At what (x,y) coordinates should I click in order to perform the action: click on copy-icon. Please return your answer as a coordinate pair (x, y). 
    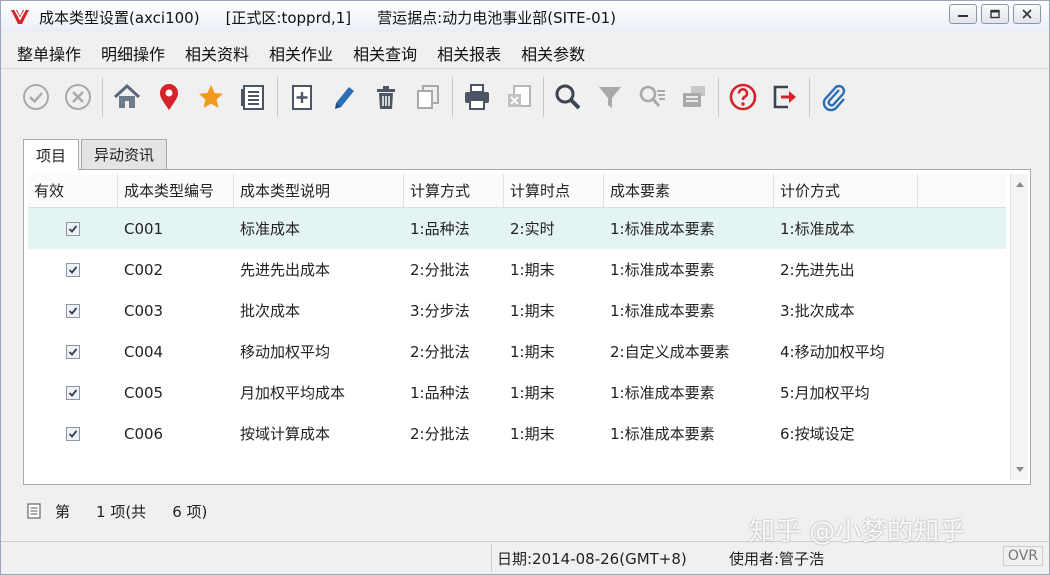
    Looking at the image, I should click on (428, 97).